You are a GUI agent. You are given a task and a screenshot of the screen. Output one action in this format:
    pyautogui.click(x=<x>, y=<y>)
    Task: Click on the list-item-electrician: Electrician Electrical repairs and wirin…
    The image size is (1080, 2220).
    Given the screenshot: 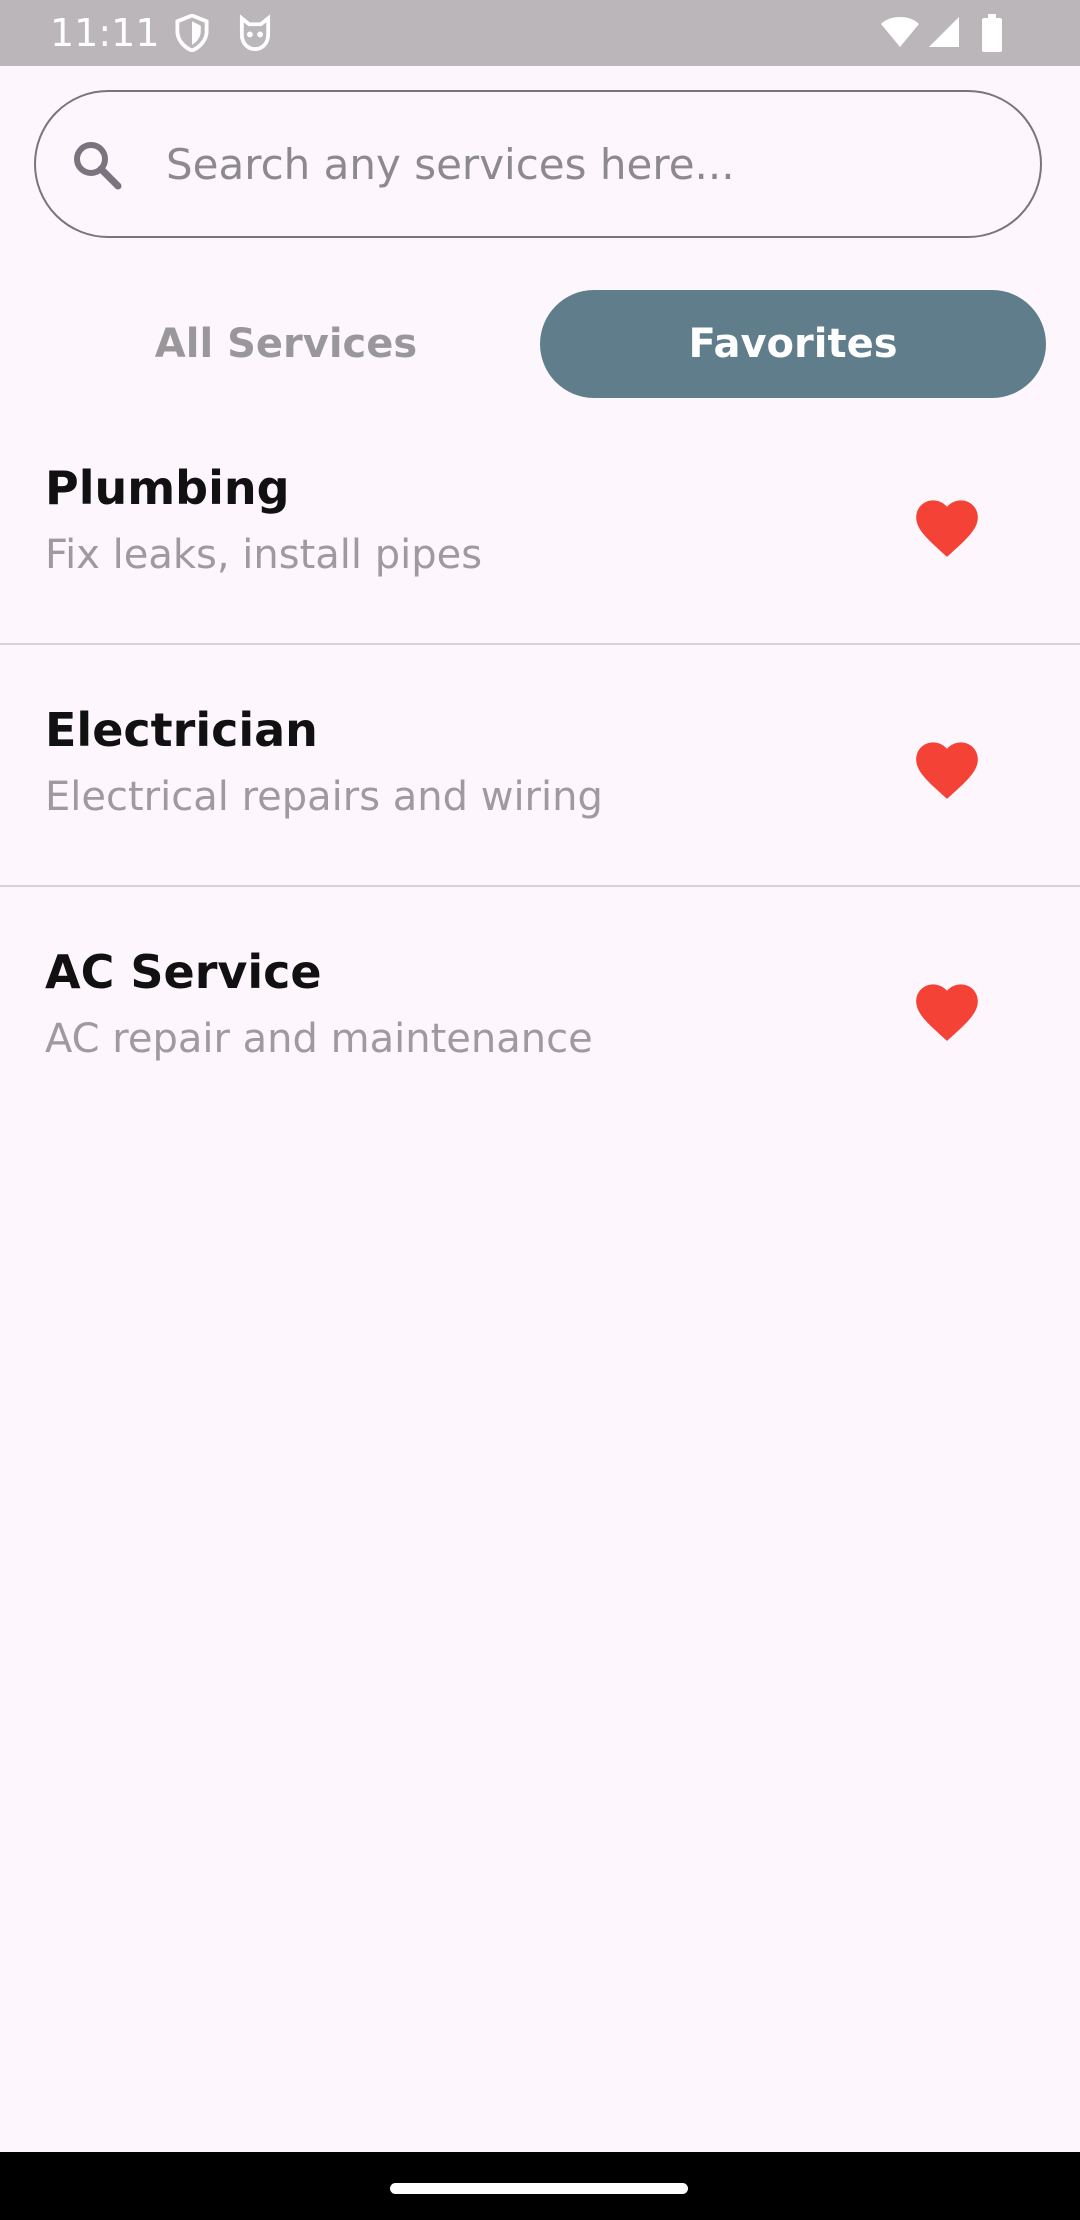 What is the action you would take?
    pyautogui.click(x=540, y=767)
    